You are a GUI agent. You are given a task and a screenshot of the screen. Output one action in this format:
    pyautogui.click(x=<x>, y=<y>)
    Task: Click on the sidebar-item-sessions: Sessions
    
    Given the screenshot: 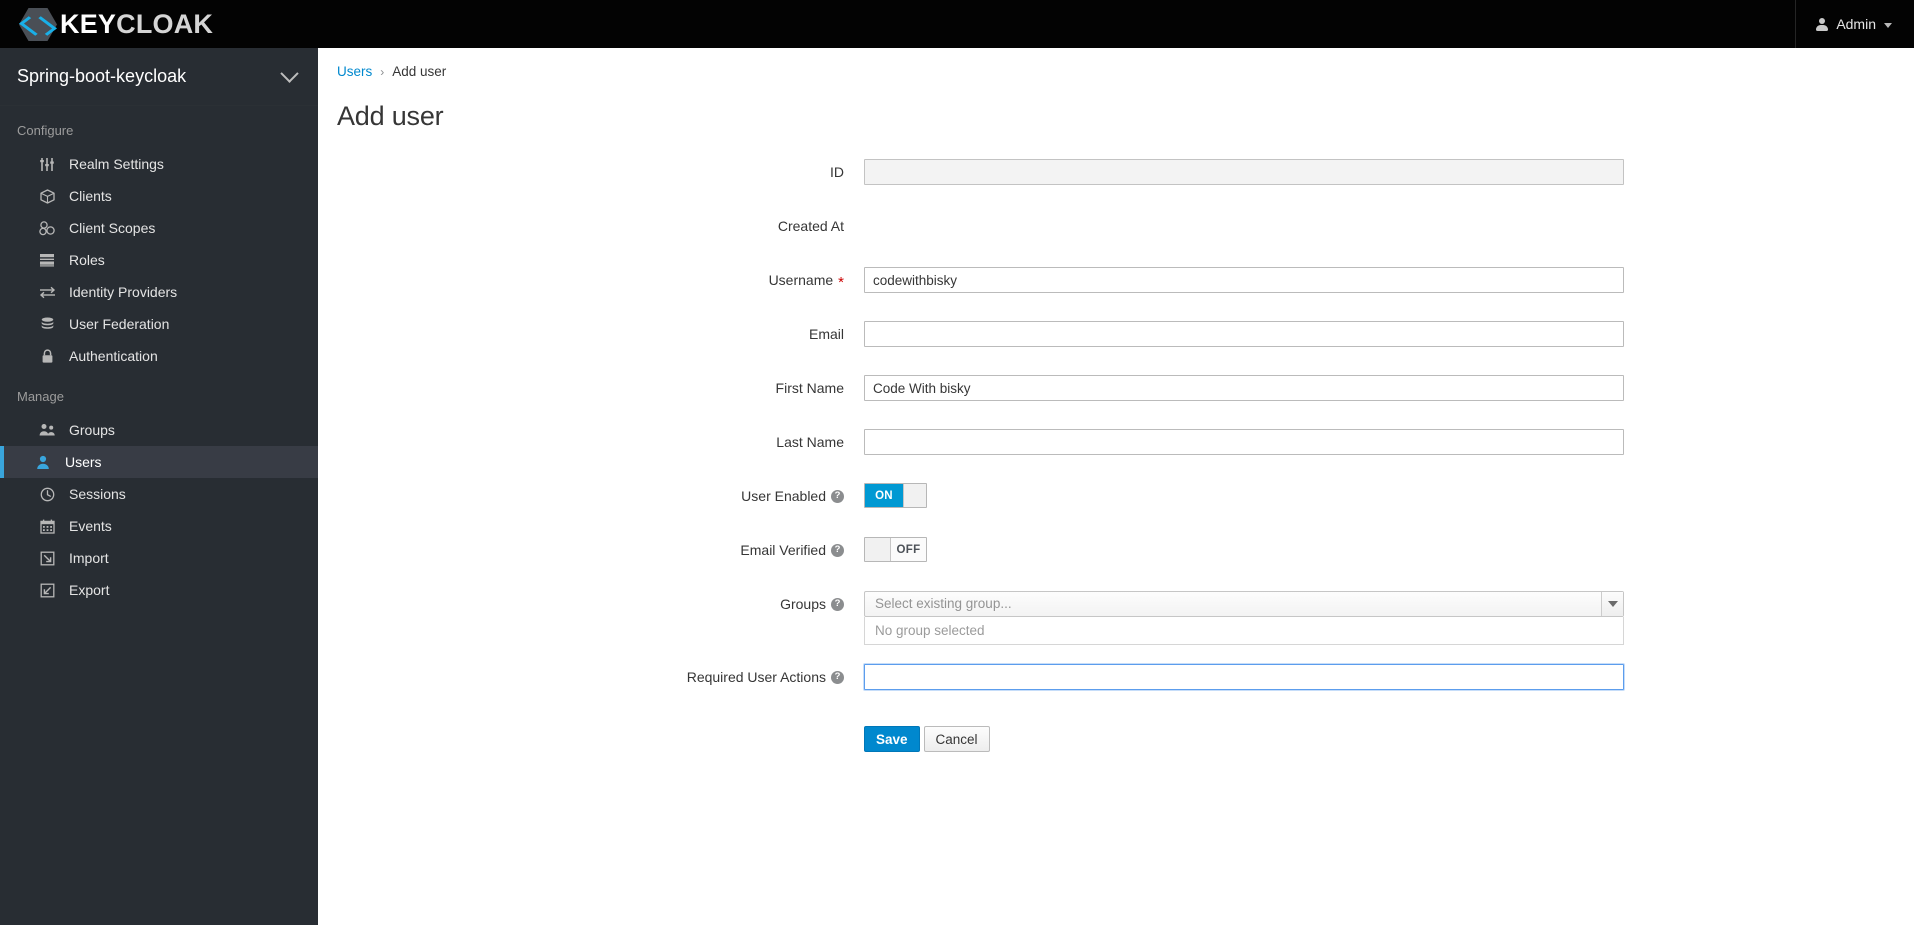 What is the action you would take?
    pyautogui.click(x=159, y=494)
    